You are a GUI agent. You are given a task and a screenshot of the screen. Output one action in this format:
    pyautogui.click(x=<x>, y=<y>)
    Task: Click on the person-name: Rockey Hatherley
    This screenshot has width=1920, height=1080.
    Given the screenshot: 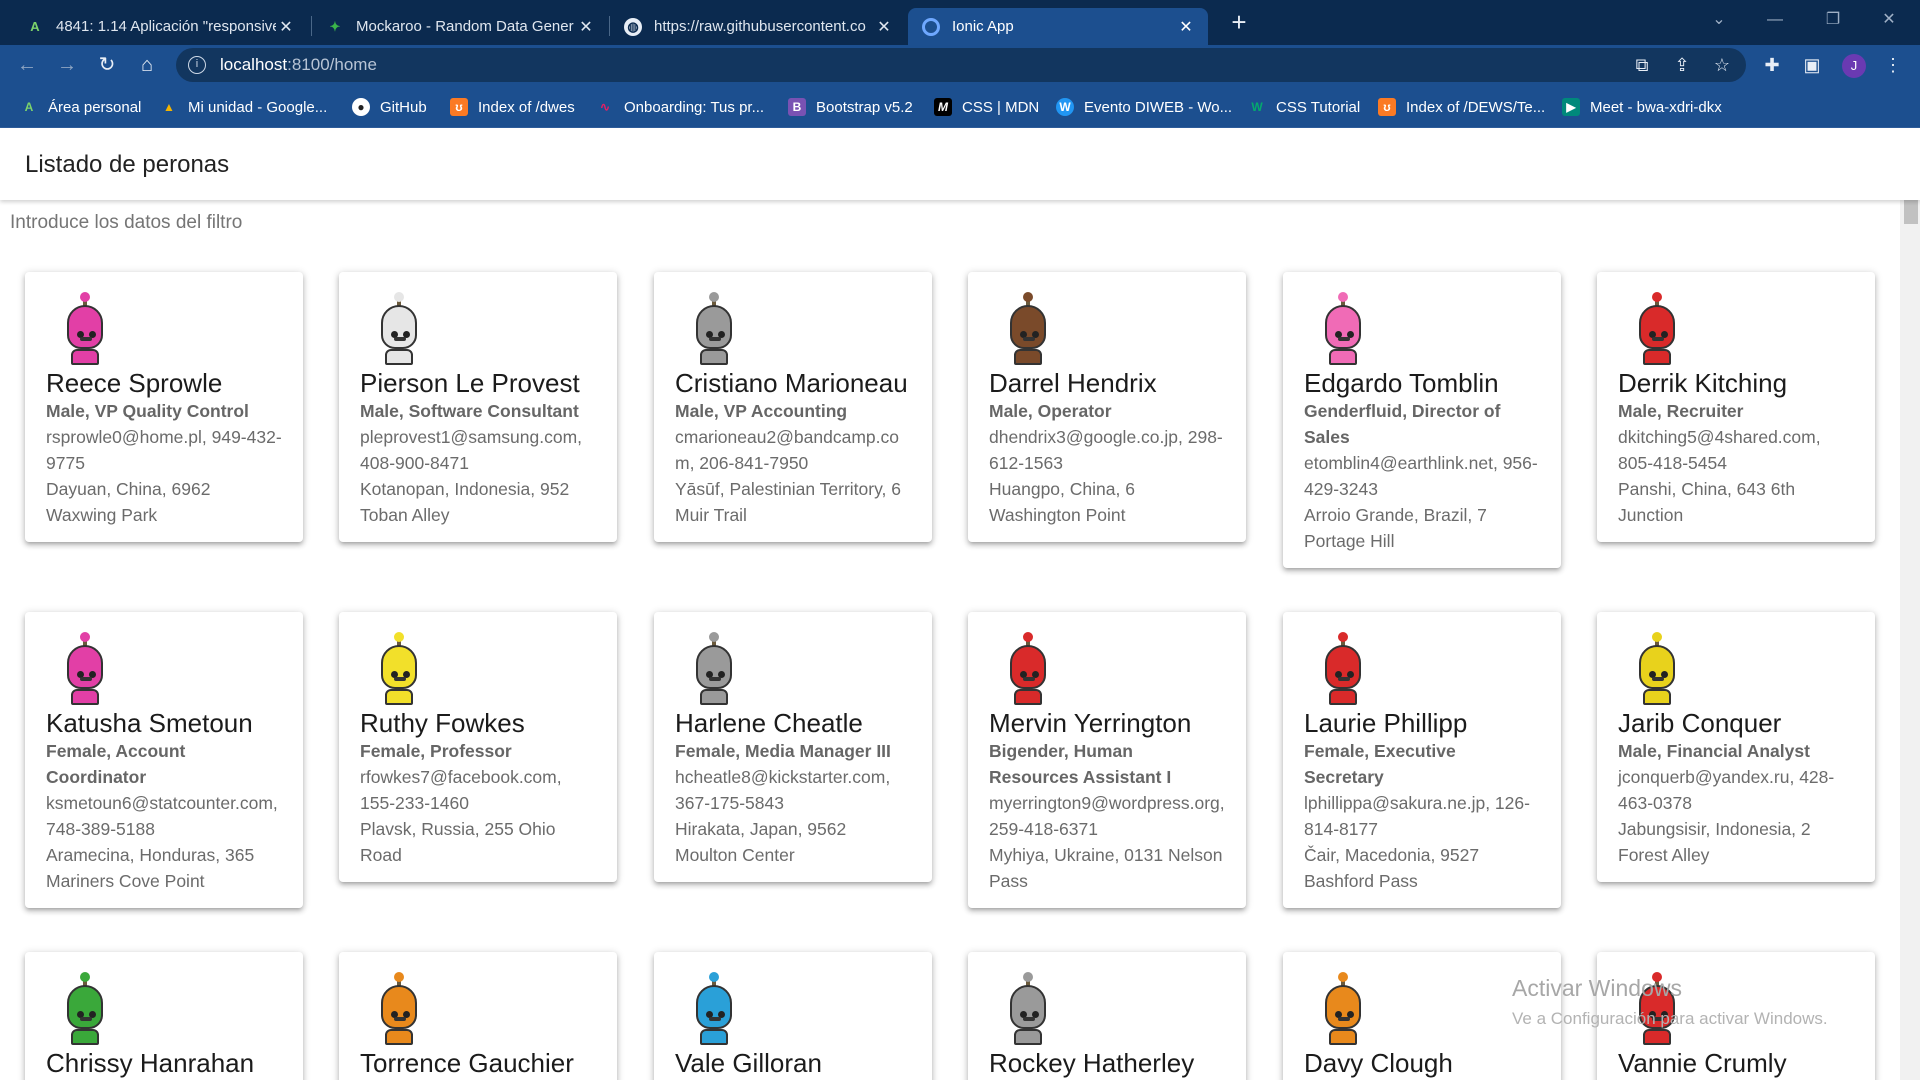 What is the action you would take?
    pyautogui.click(x=1092, y=1063)
    